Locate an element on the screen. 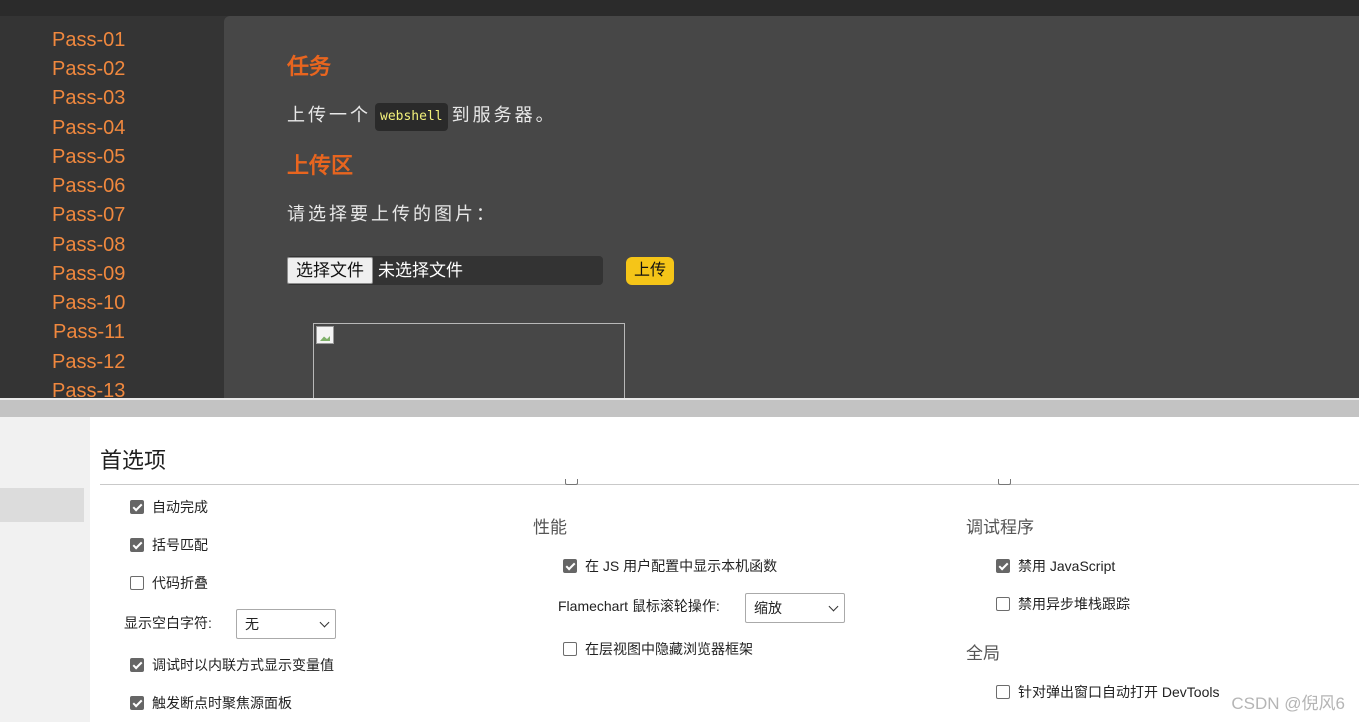 The height and width of the screenshot is (722, 1359). upload-heading: 上传区 is located at coordinates (320, 165).